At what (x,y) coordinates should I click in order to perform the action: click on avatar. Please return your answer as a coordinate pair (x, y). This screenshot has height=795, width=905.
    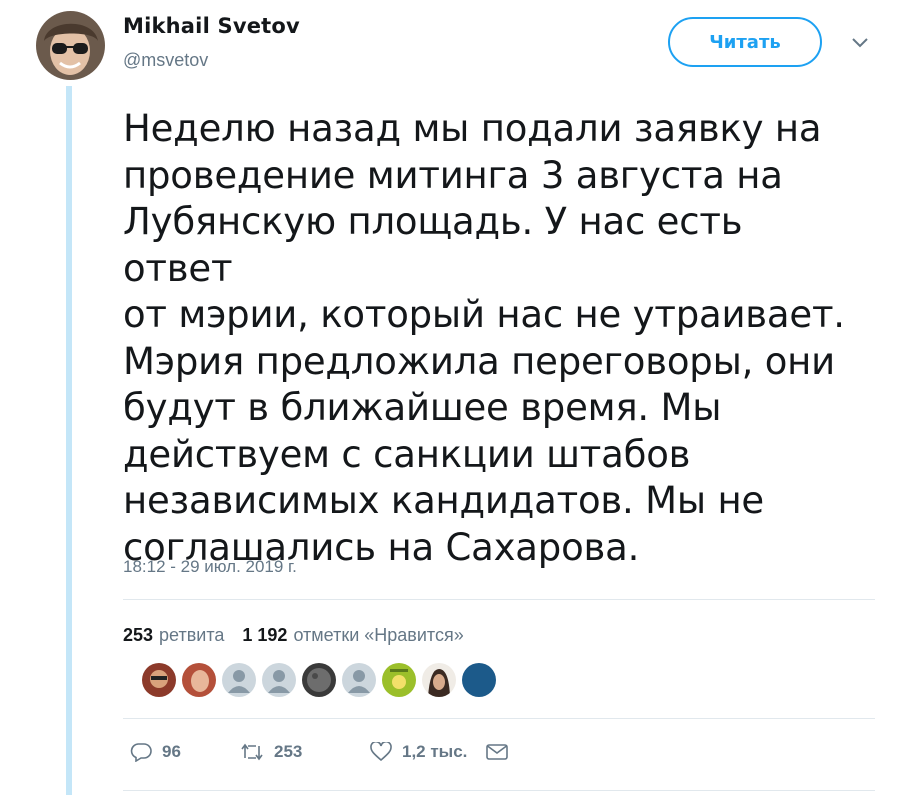
    Looking at the image, I should click on (70, 45).